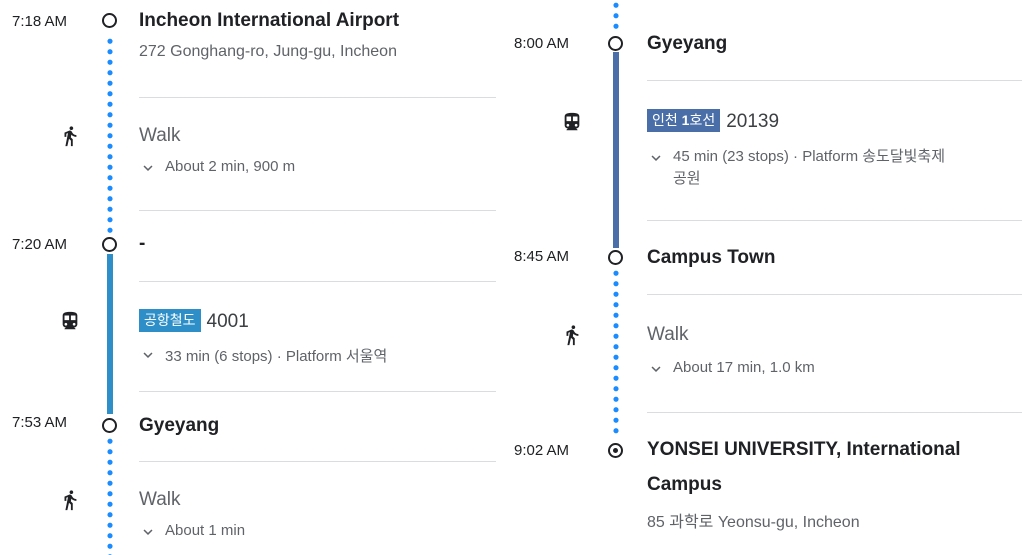 The height and width of the screenshot is (555, 1022). What do you see at coordinates (809, 156) in the screenshot?
I see `transit-details-line1: 45 min (23 stops) · Platform 송도달빛축제` at bounding box center [809, 156].